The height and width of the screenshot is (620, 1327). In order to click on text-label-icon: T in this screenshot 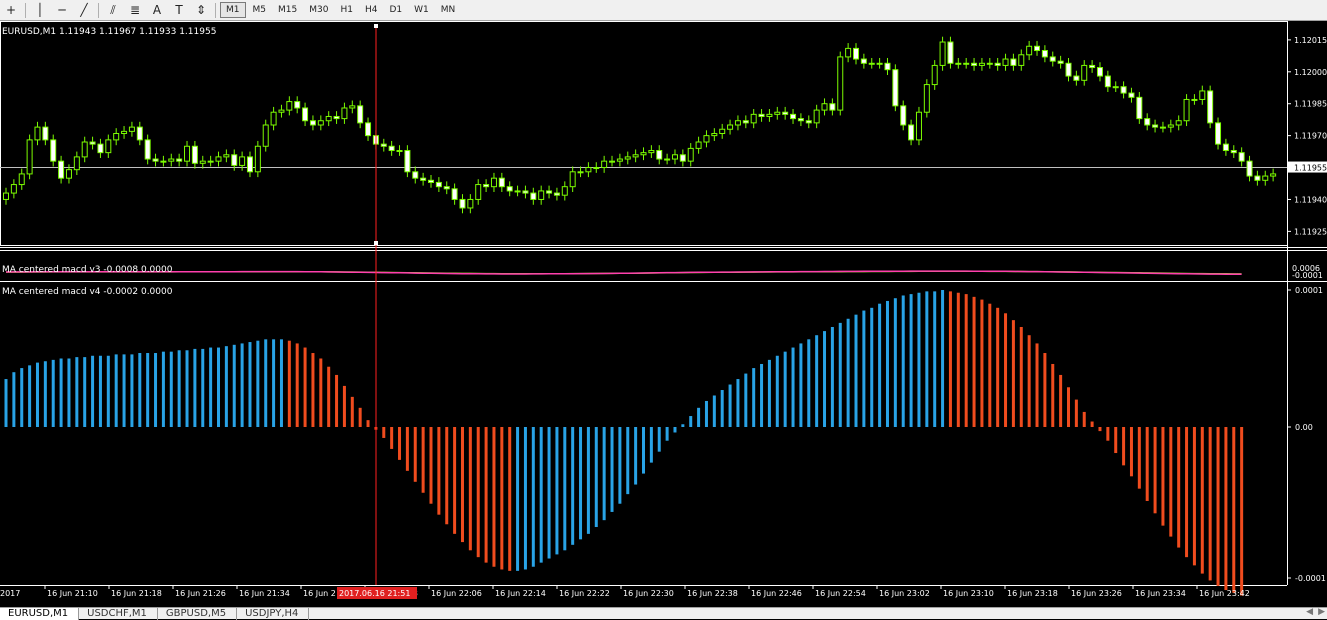, I will do `click(179, 10)`.